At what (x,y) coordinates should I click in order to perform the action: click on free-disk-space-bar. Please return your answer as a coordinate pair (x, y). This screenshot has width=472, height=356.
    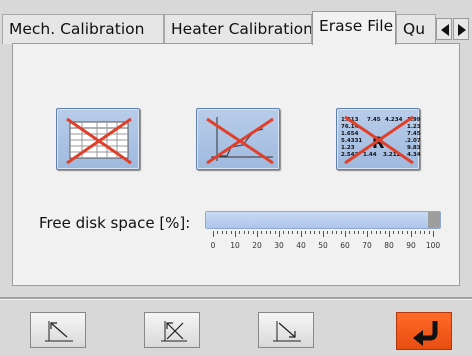
    Looking at the image, I should click on (323, 220).